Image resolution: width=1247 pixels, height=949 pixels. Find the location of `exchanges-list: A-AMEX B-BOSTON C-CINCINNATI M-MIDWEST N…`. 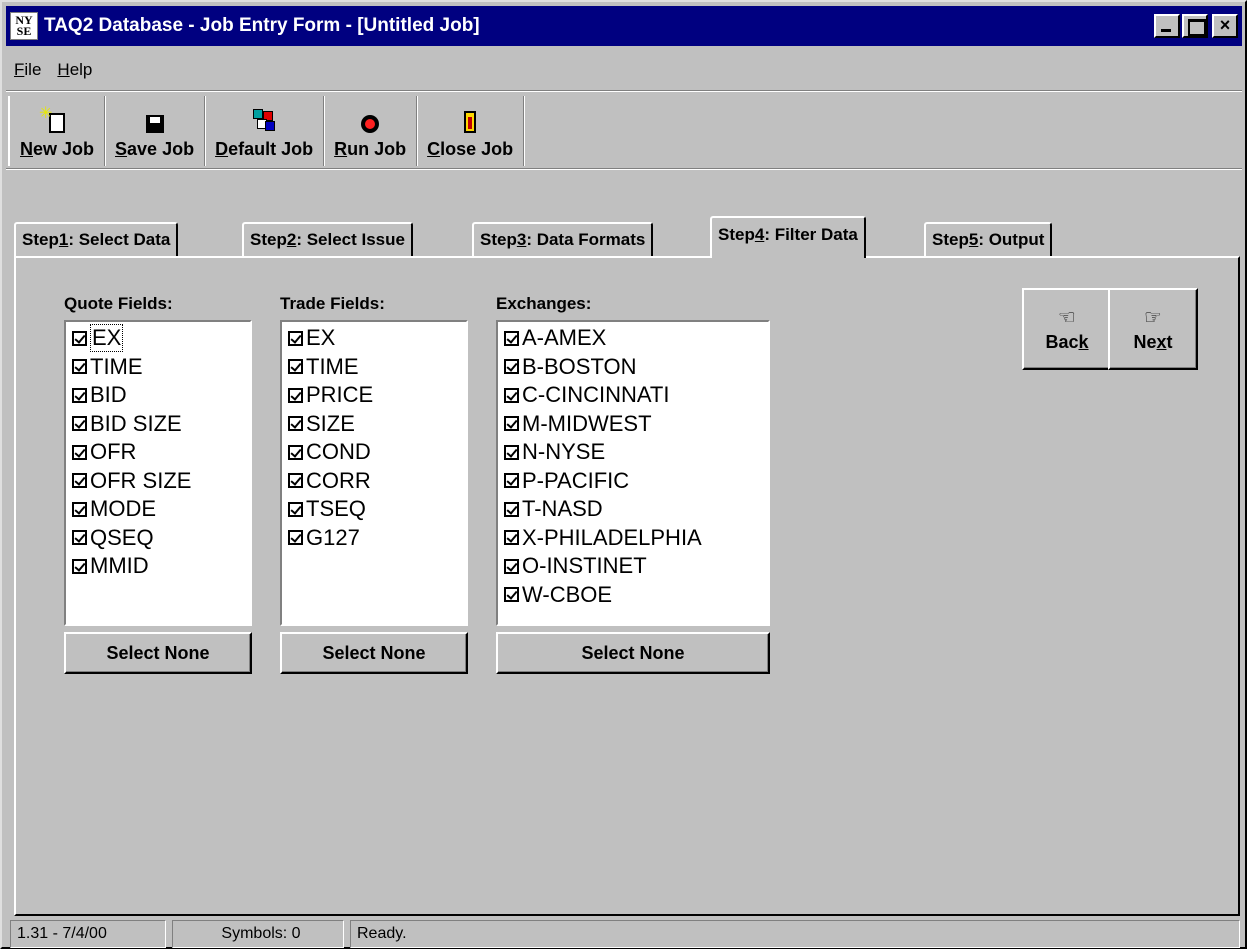

exchanges-list: A-AMEX B-BOSTON C-CINCINNATI M-MIDWEST N… is located at coordinates (633, 473).